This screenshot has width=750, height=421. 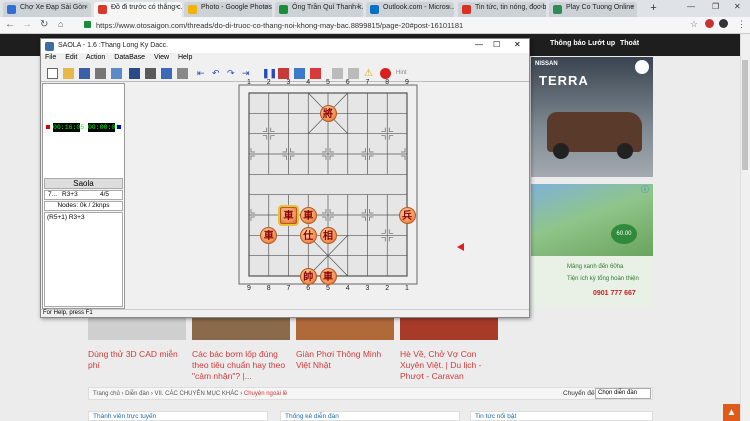 What do you see at coordinates (387, 82) in the screenshot?
I see `file-label: 8` at bounding box center [387, 82].